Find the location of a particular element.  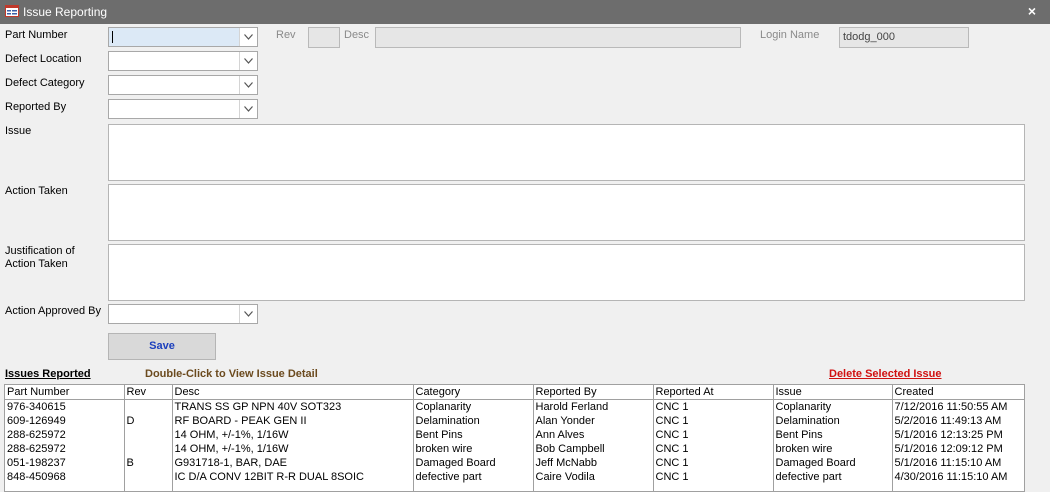

desc-label: Desc is located at coordinates (357, 35).